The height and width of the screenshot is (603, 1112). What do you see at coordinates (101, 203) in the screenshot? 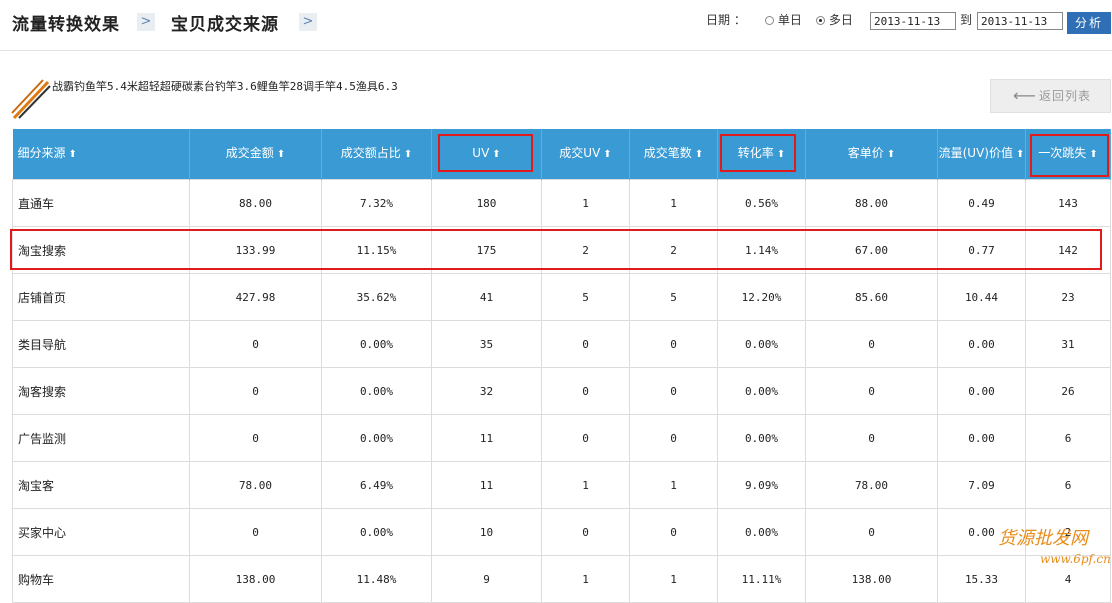
I see `source-name-cell: 直通车` at bounding box center [101, 203].